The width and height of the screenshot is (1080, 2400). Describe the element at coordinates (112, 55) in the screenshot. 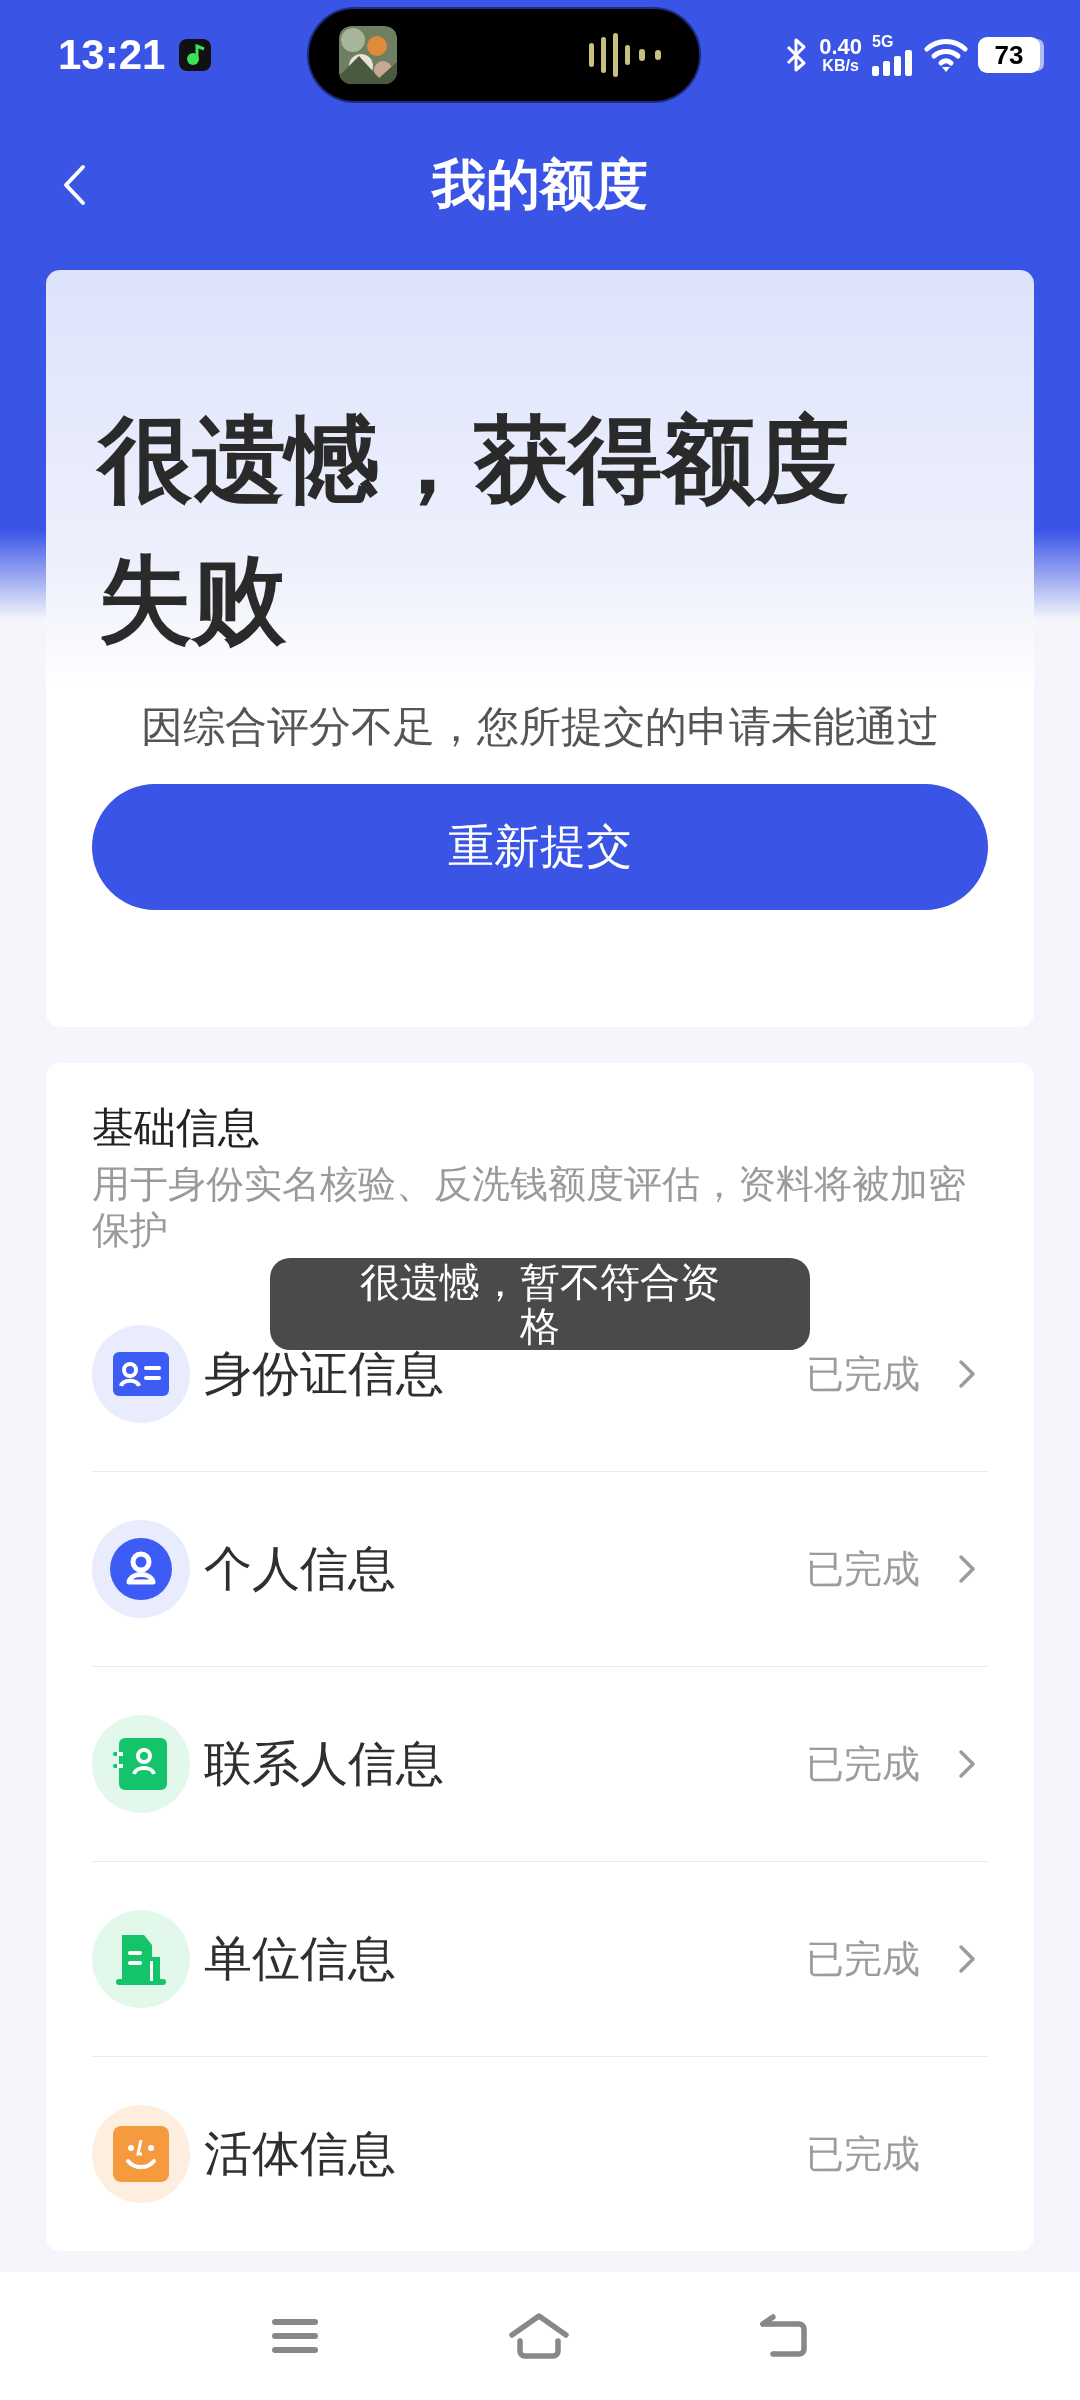

I see `clock-time: 13:21` at that location.